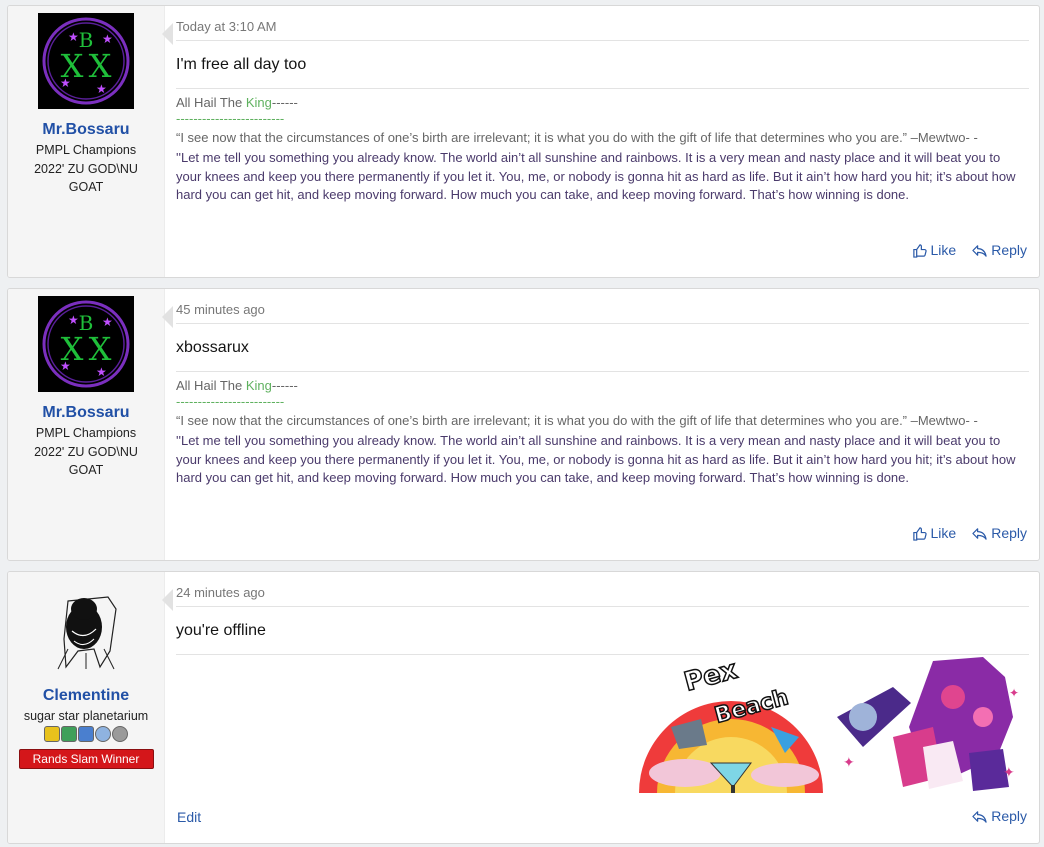  What do you see at coordinates (830, 725) in the screenshot?
I see `attachments: Pex ON THE Beach ✦ ✦ ✦` at bounding box center [830, 725].